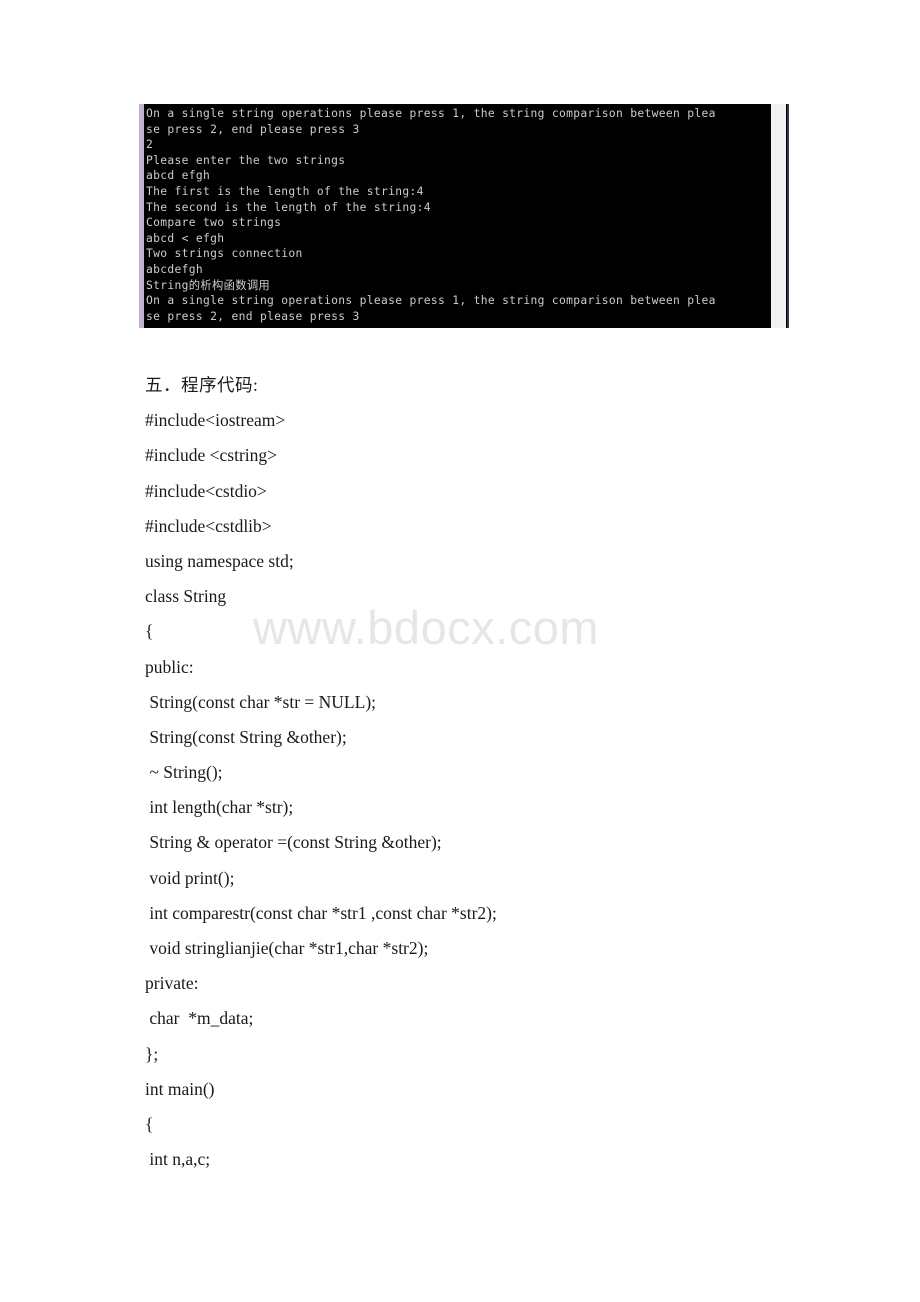 The image size is (920, 1302). What do you see at coordinates (211, 455) in the screenshot?
I see `code-line: #include <cstring>` at bounding box center [211, 455].